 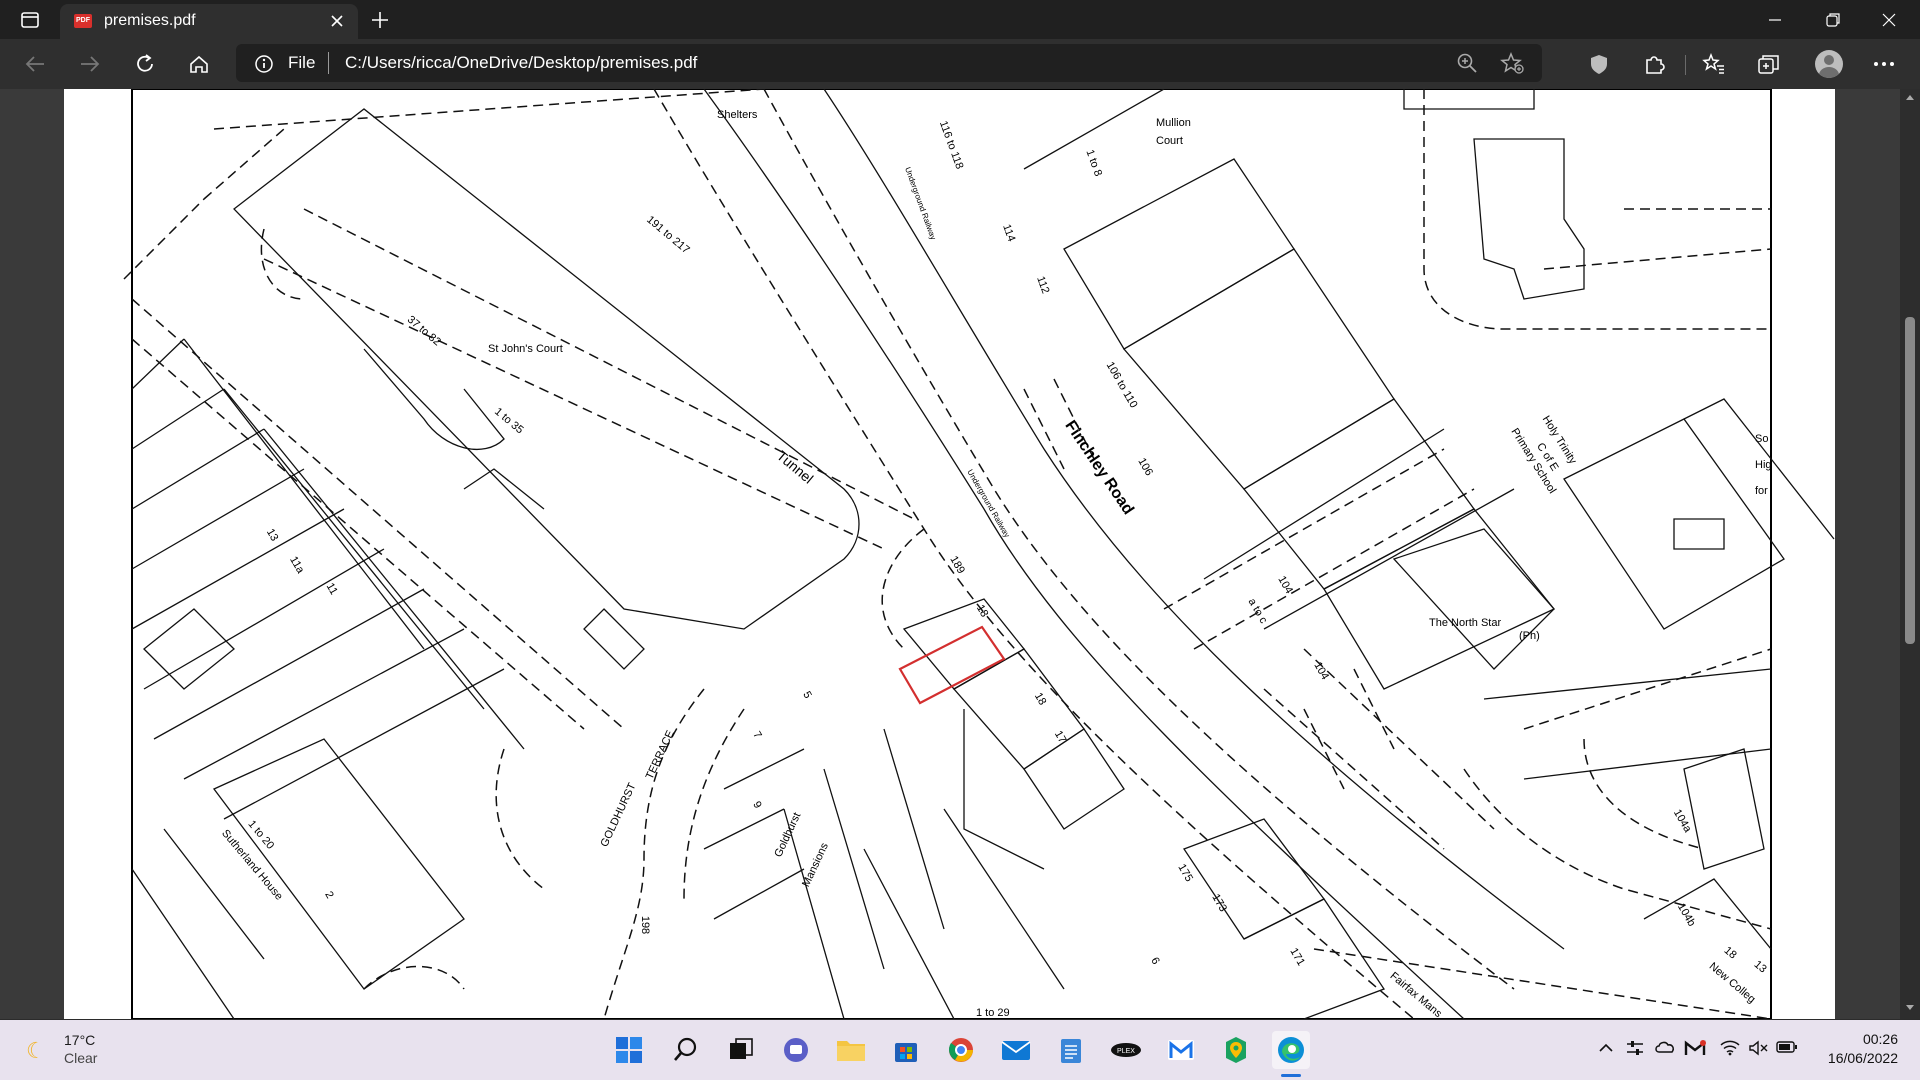 I want to click on minimize-icon, so click(x=1775, y=19).